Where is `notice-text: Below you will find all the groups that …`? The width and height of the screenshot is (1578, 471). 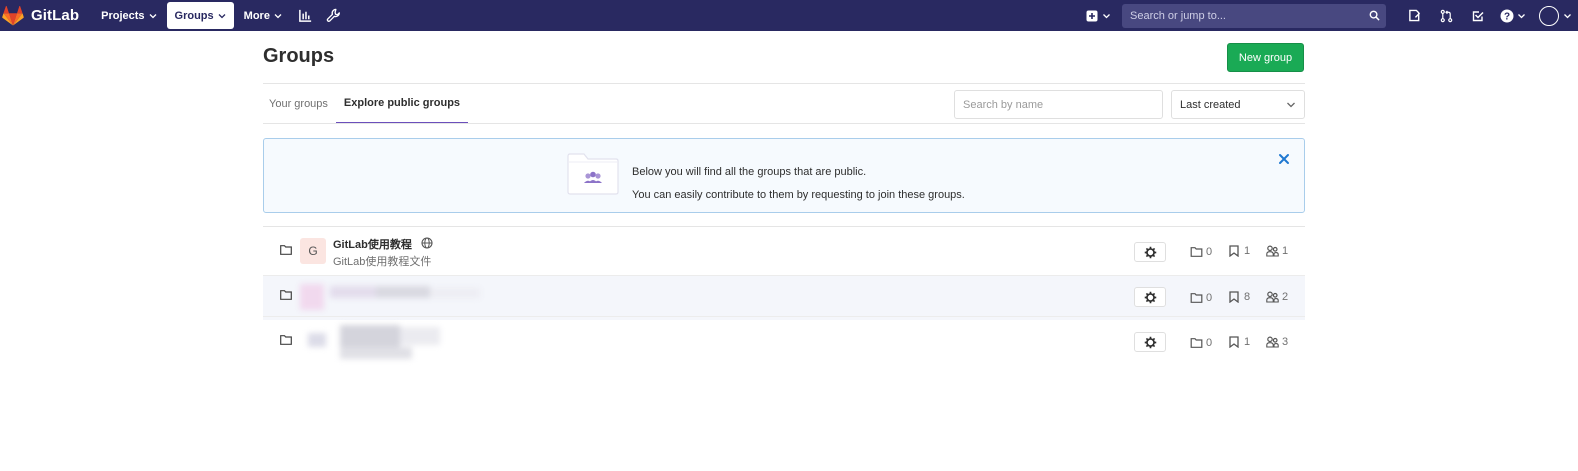
notice-text: Below you will find all the groups that … is located at coordinates (798, 184).